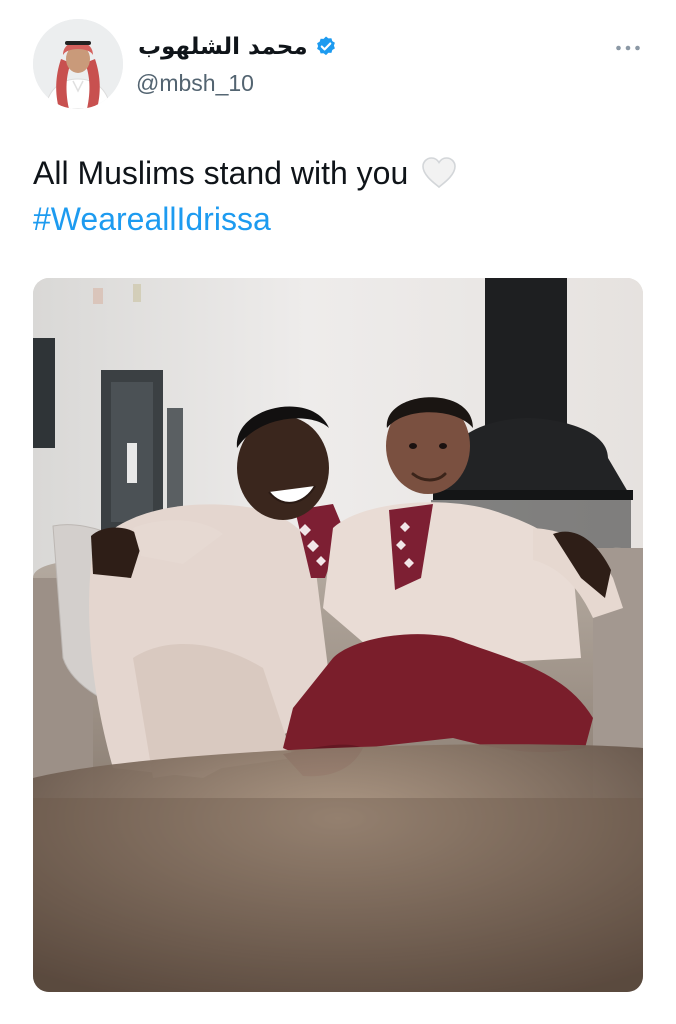 The image size is (676, 1024). What do you see at coordinates (221, 173) in the screenshot?
I see `tweet-body: All Muslims stand with you` at bounding box center [221, 173].